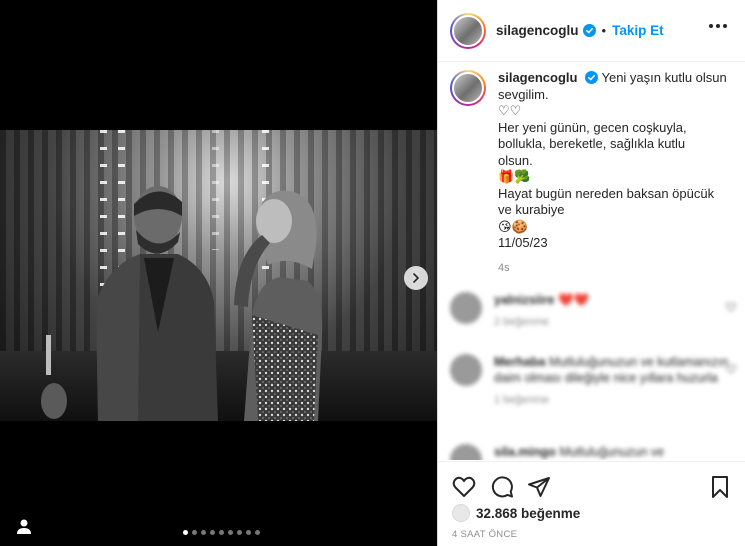 Image resolution: width=745 pixels, height=546 pixels. Describe the element at coordinates (531, 209) in the screenshot. I see `caption-line: ve kurabiye` at that location.